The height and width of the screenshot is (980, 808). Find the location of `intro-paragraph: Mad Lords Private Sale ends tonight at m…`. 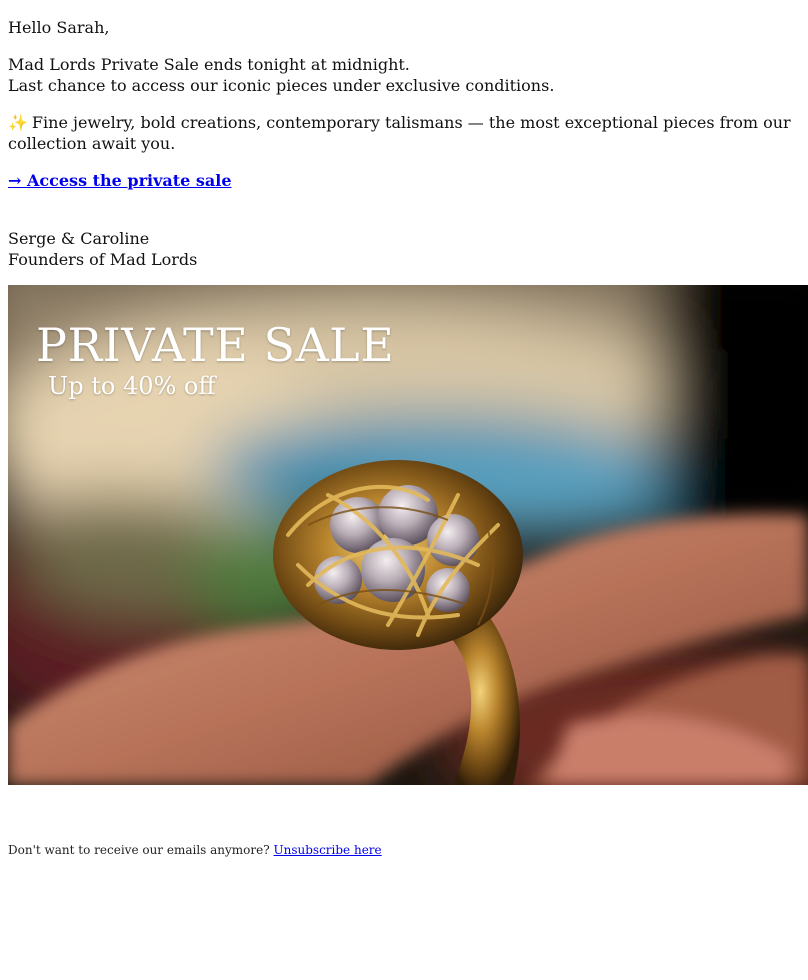

intro-paragraph: Mad Lords Private Sale ends tonight at m… is located at coordinates (281, 75).